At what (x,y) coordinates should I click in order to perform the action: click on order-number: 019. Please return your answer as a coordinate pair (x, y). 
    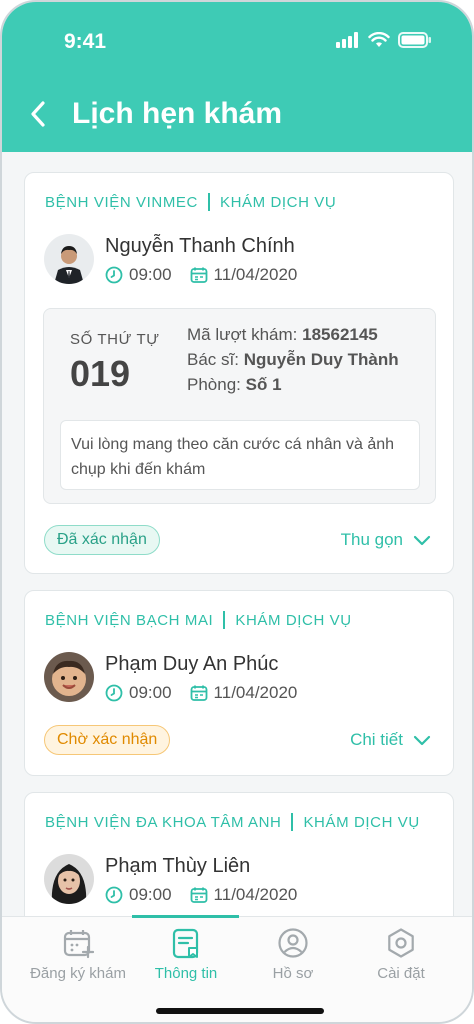
    Looking at the image, I should click on (100, 373).